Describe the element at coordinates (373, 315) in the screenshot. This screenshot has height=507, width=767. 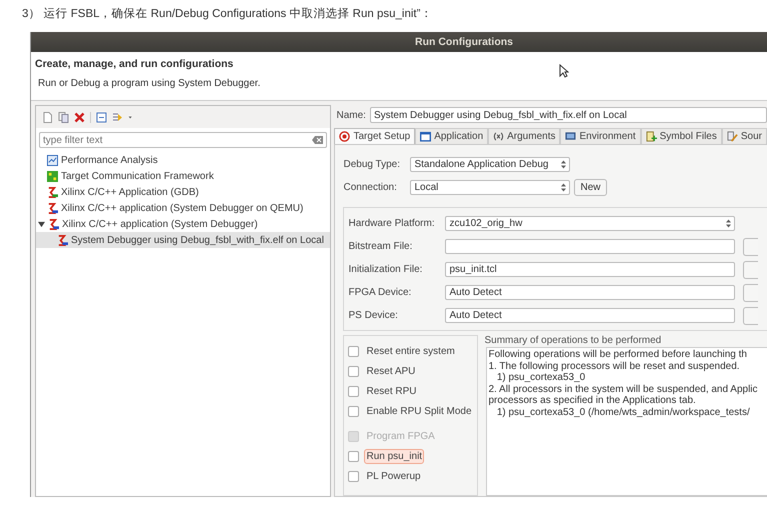
I see `field-label: PS Device:` at that location.